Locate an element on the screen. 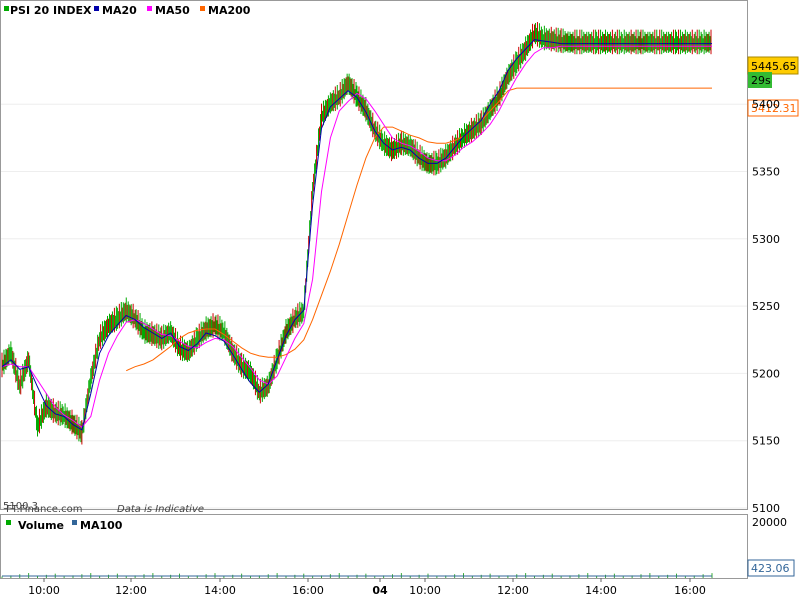 The width and height of the screenshot is (800, 600). legend-swatch-ma20 is located at coordinates (96, 8).